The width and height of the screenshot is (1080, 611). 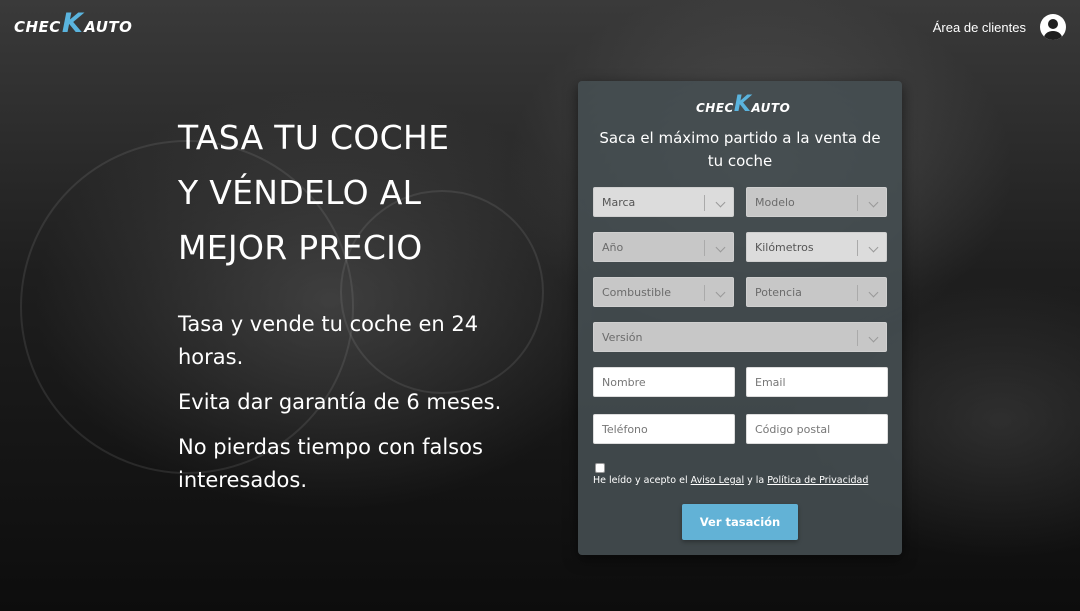 I want to click on kilometros-select-label: Kilómetros, so click(x=784, y=247).